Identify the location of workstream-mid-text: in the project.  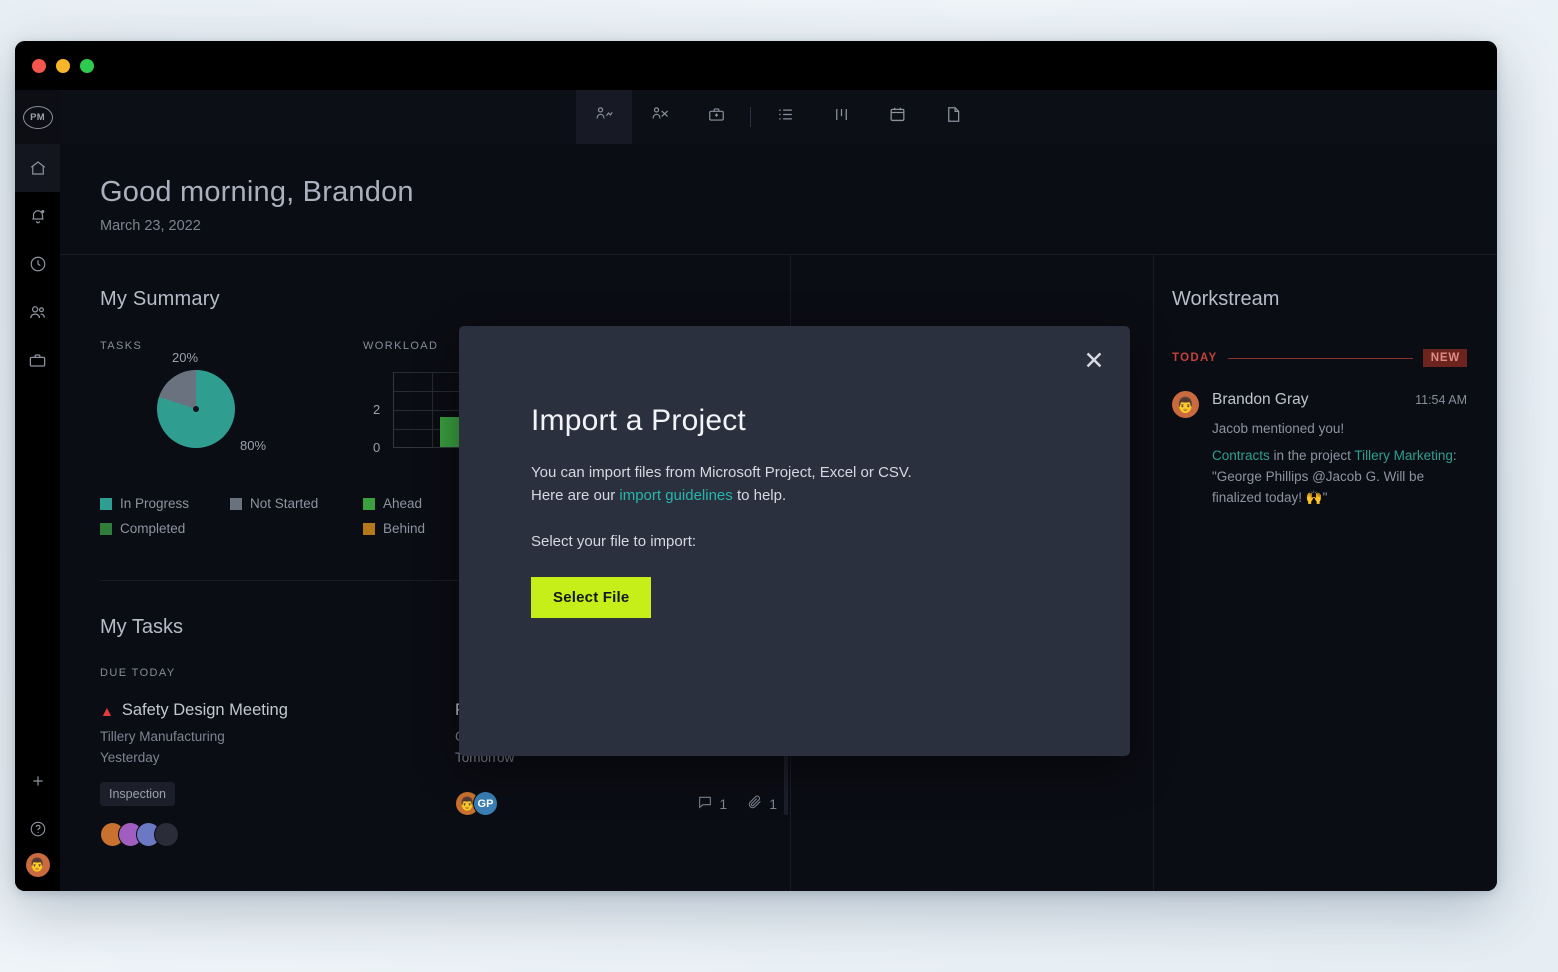
(1312, 455).